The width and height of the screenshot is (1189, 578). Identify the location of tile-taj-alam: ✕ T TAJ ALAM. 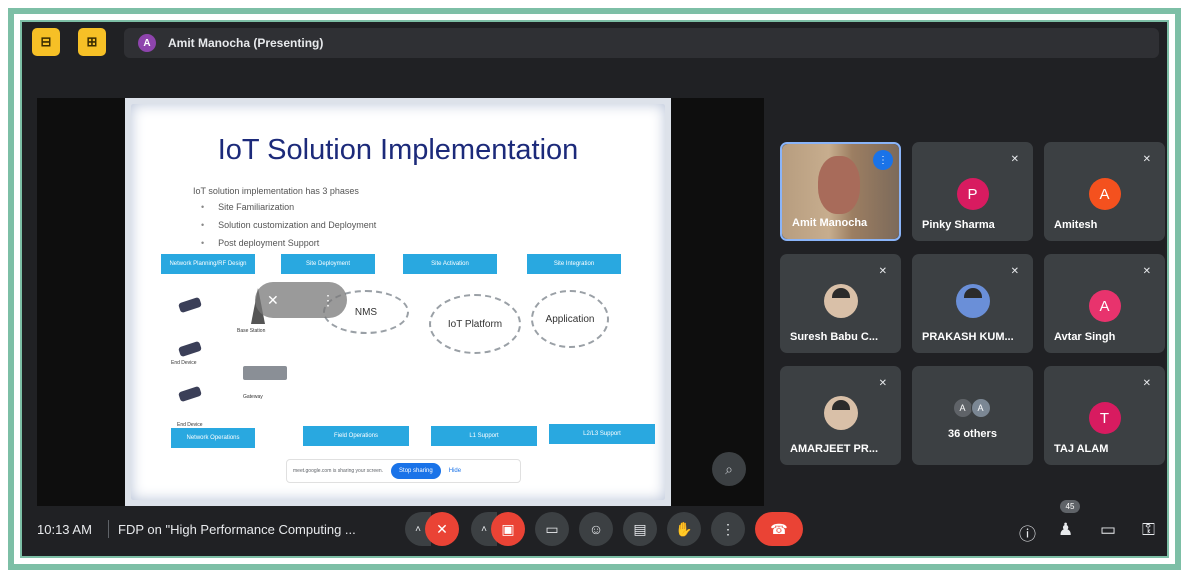
(1104, 415).